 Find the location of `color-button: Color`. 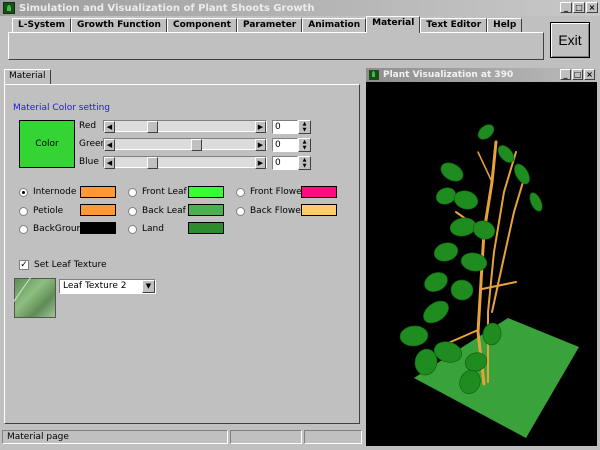

color-button: Color is located at coordinates (47, 144).